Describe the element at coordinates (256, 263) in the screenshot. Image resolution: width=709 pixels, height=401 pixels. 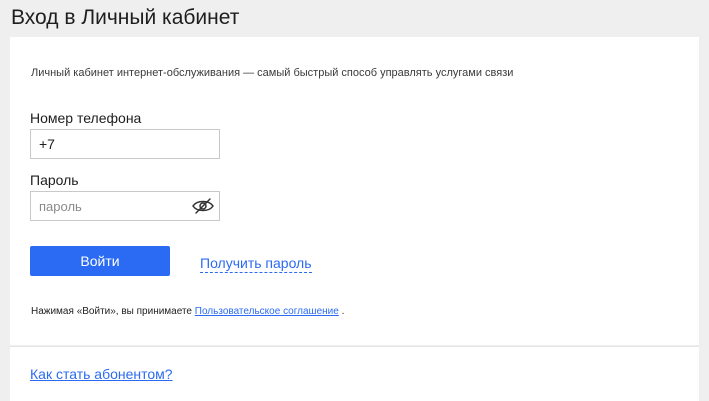
I see `get-password-link: Получить пароль` at that location.